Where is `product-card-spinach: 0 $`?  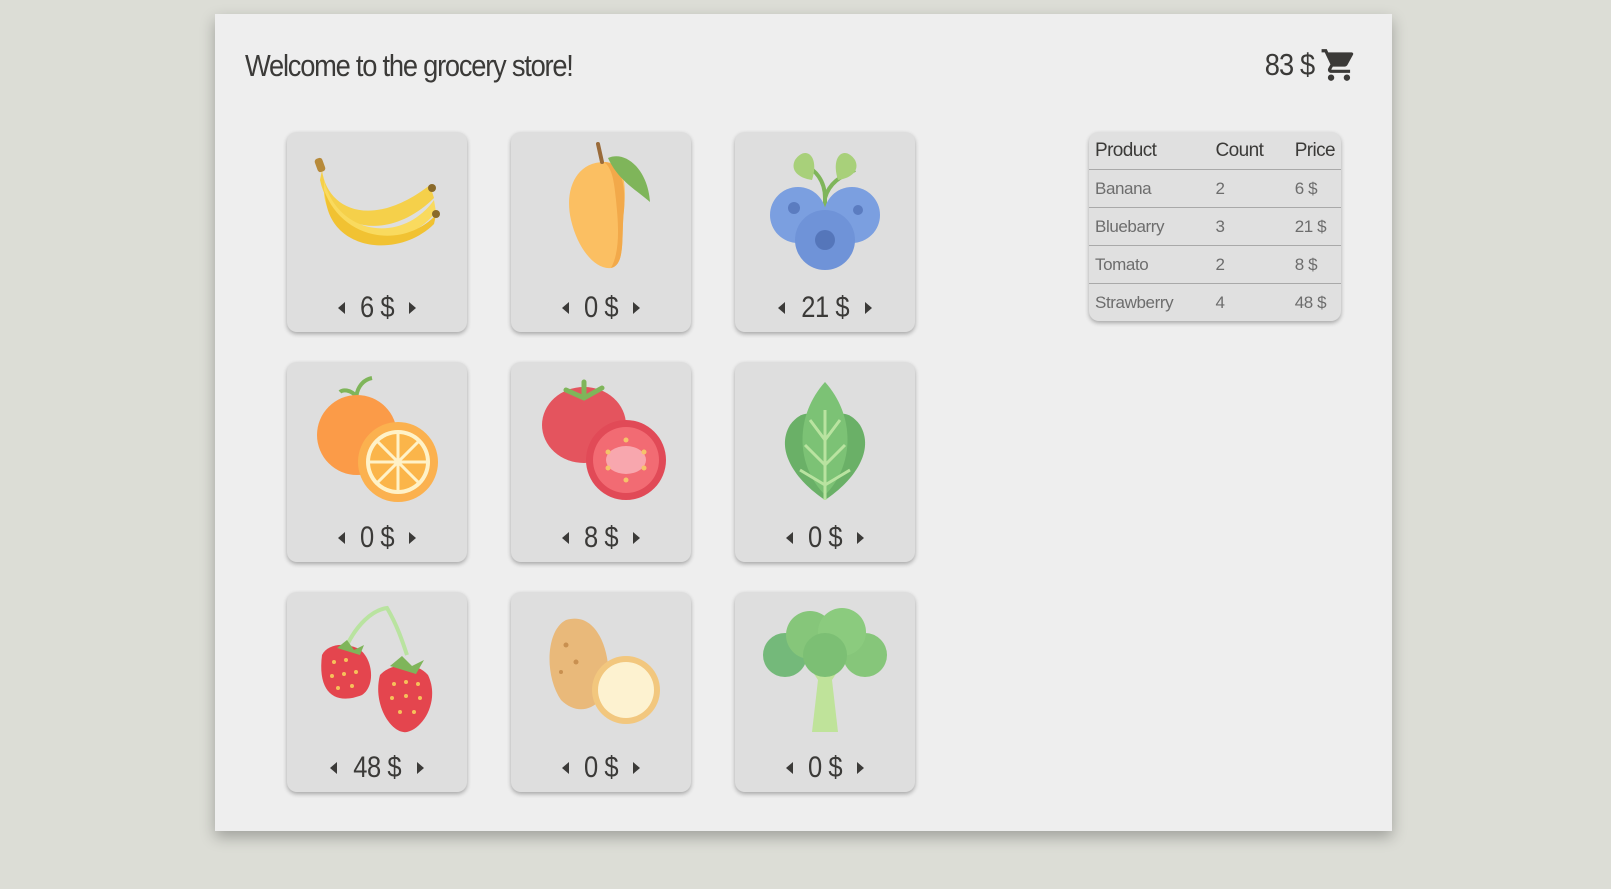
product-card-spinach: 0 $ is located at coordinates (825, 462).